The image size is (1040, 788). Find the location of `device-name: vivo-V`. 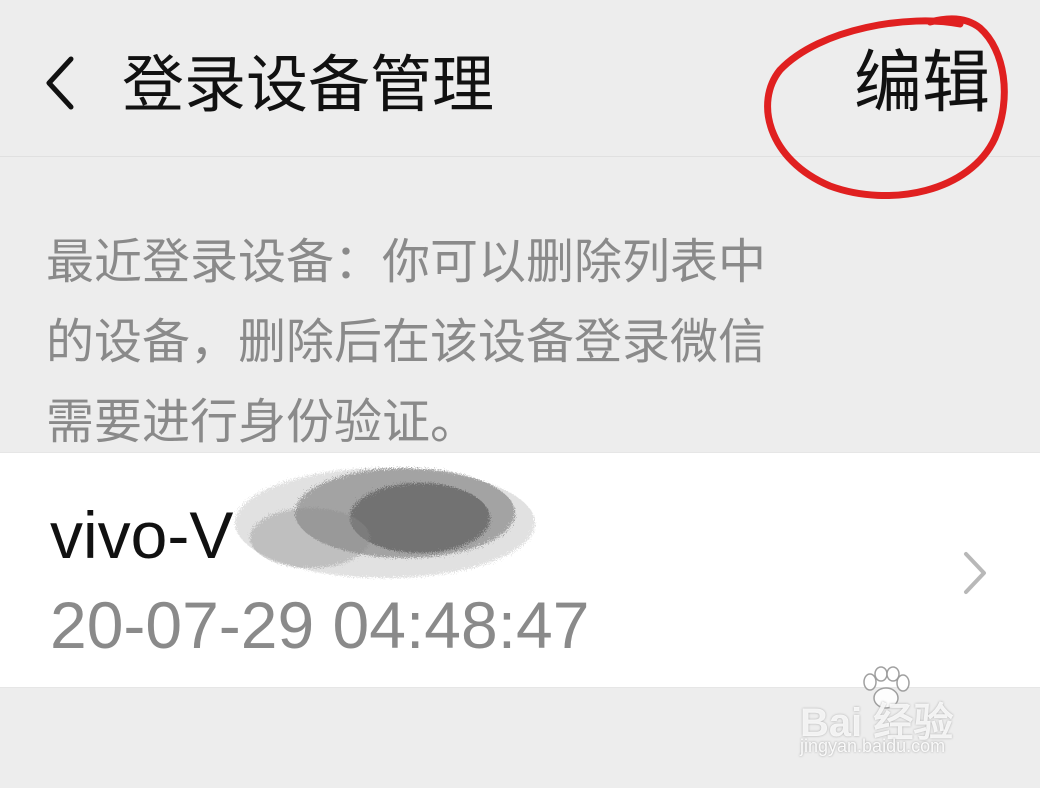

device-name: vivo-V is located at coordinates (142, 535).